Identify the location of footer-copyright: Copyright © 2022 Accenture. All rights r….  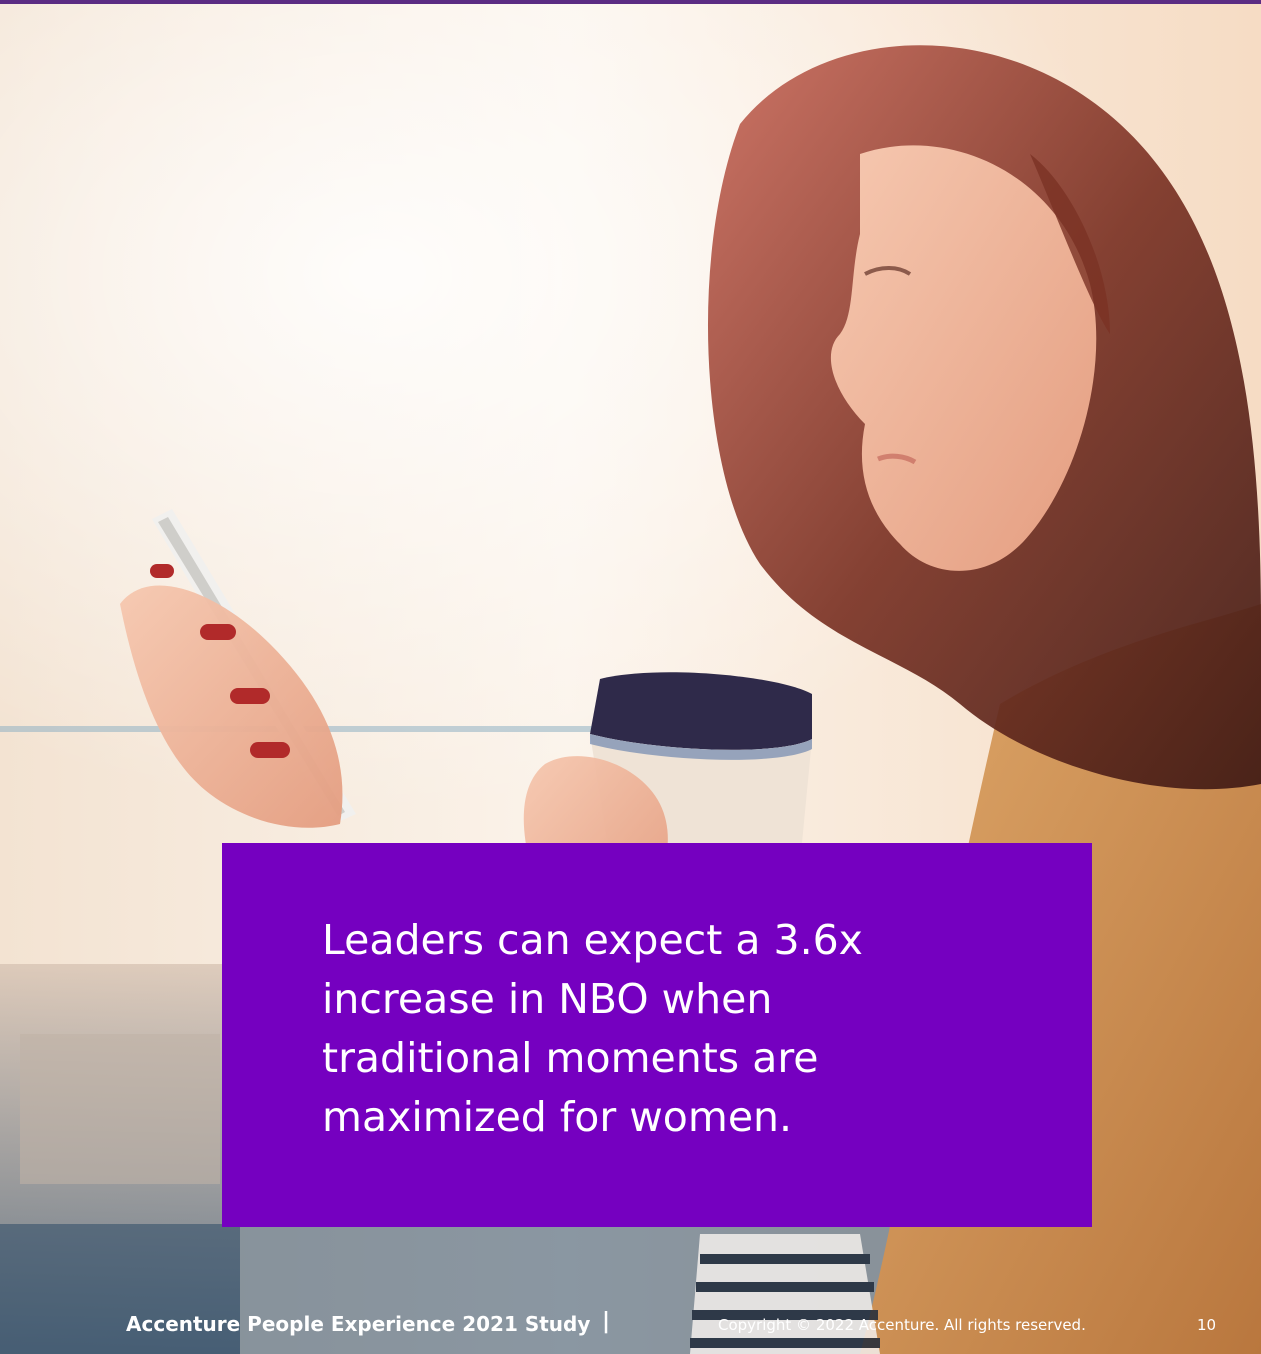
(902, 1325).